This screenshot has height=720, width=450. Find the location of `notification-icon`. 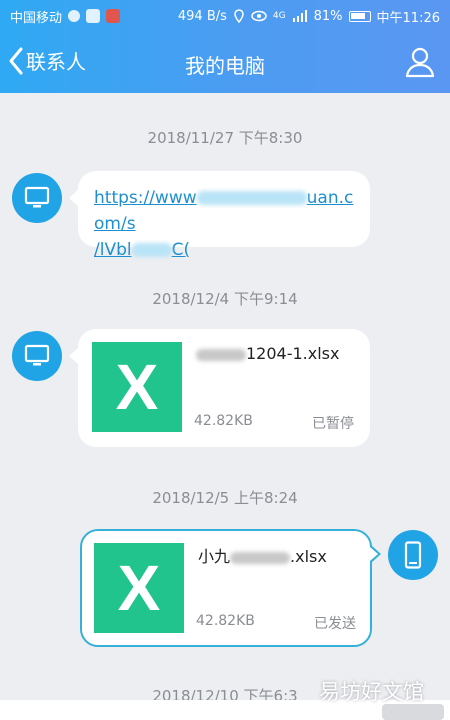

notification-icon is located at coordinates (74, 16).